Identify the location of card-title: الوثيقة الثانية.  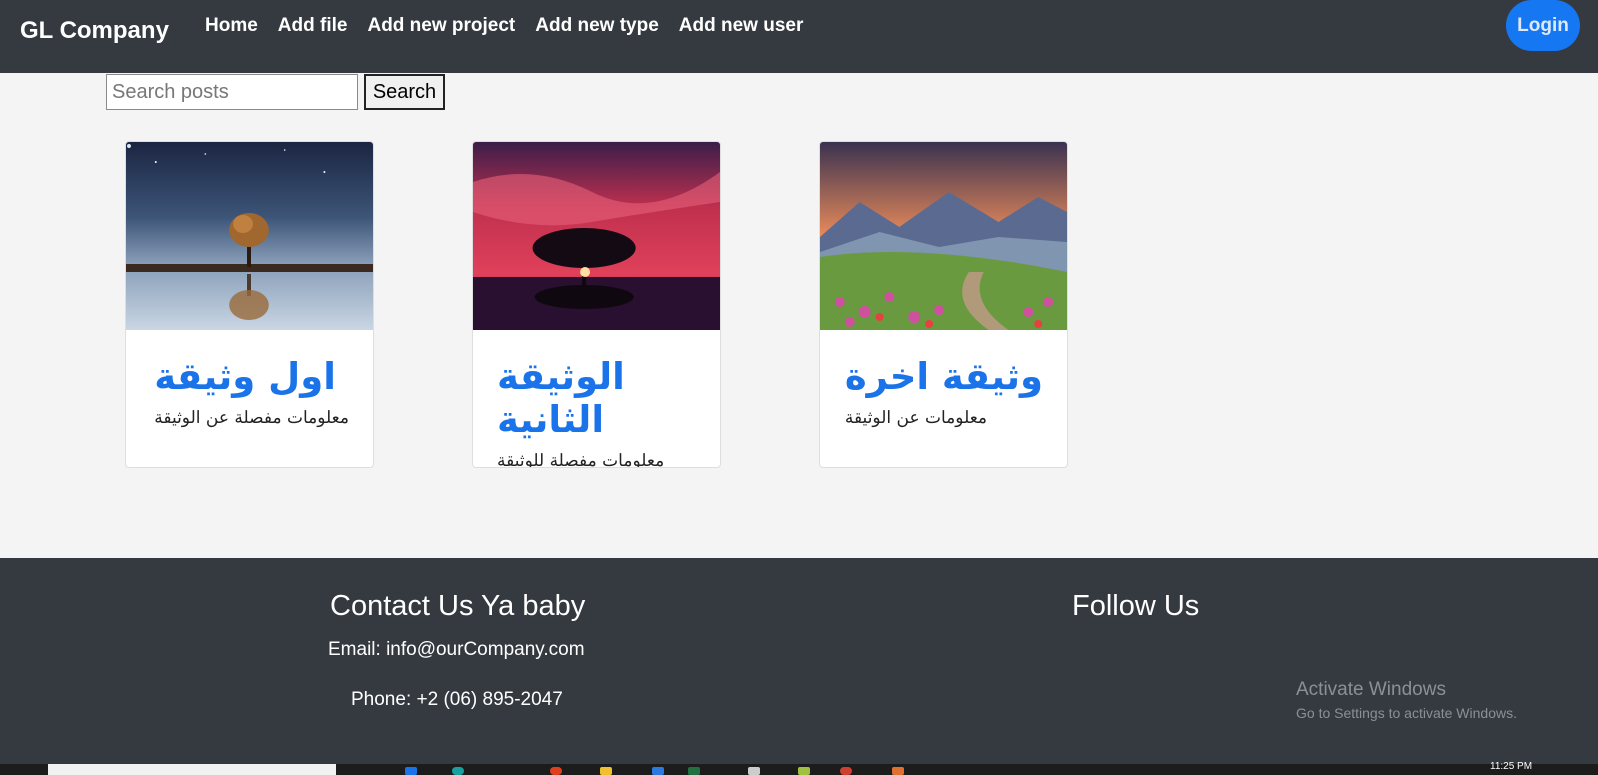
(596, 398).